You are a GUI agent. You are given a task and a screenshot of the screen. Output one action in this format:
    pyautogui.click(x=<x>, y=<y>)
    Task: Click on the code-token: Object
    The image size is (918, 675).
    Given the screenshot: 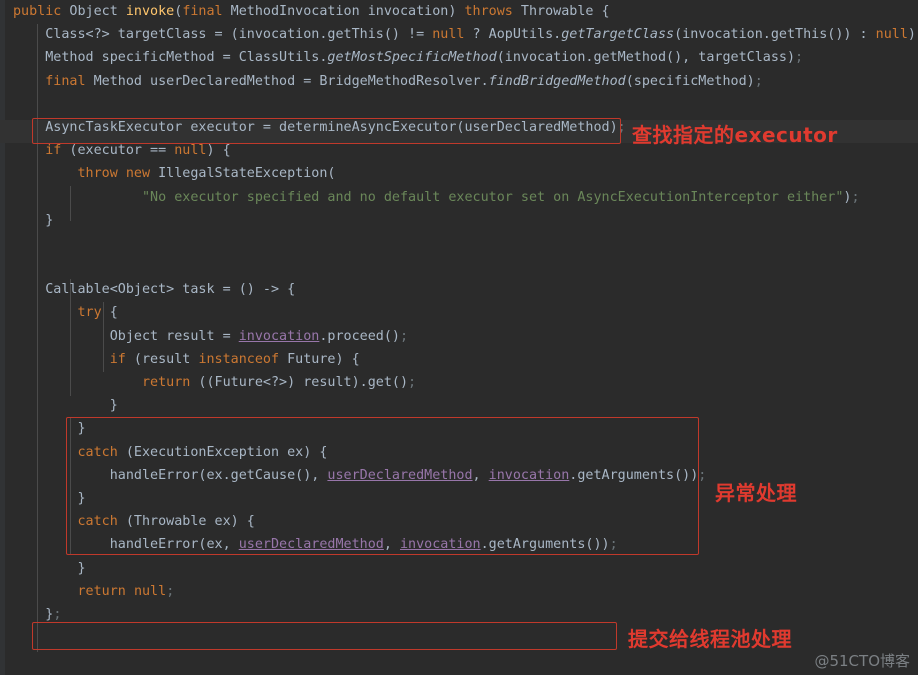 What is the action you would take?
    pyautogui.click(x=93, y=11)
    